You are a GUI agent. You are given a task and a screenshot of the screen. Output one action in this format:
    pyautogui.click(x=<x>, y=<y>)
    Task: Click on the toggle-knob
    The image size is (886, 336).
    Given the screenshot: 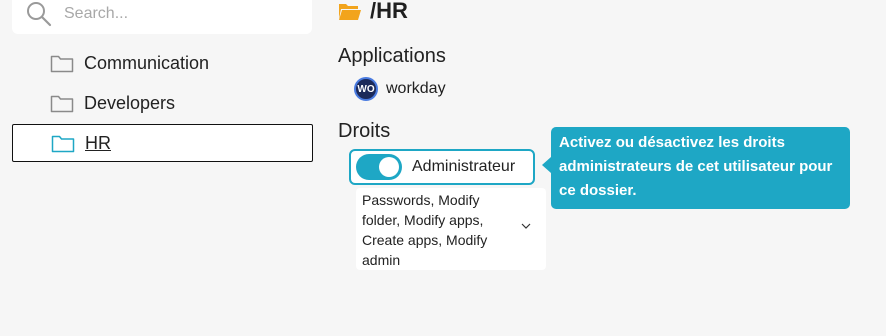 What is the action you would take?
    pyautogui.click(x=389, y=167)
    